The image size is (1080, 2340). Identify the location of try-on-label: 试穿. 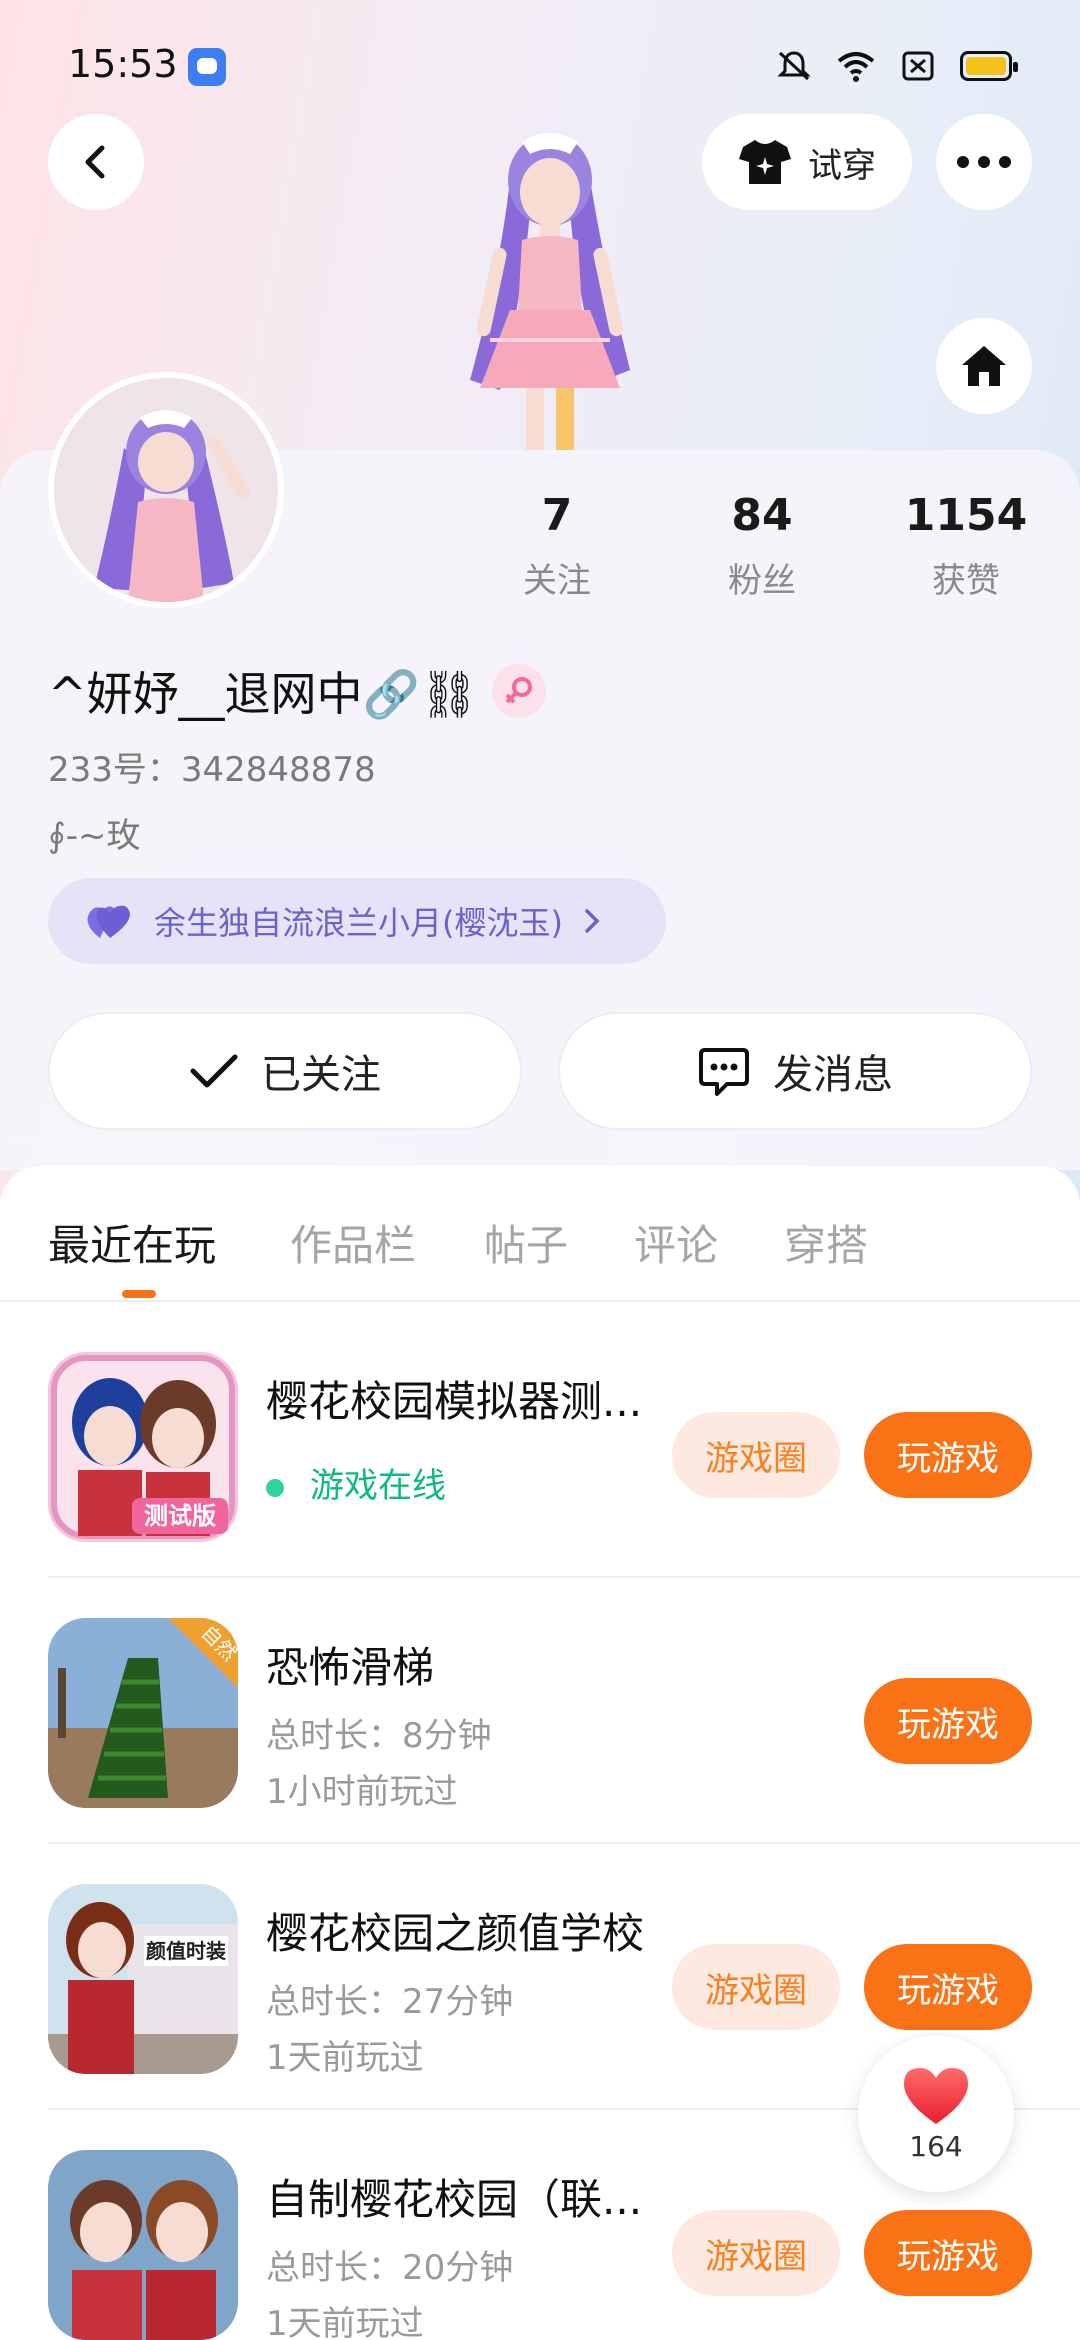
(842, 165).